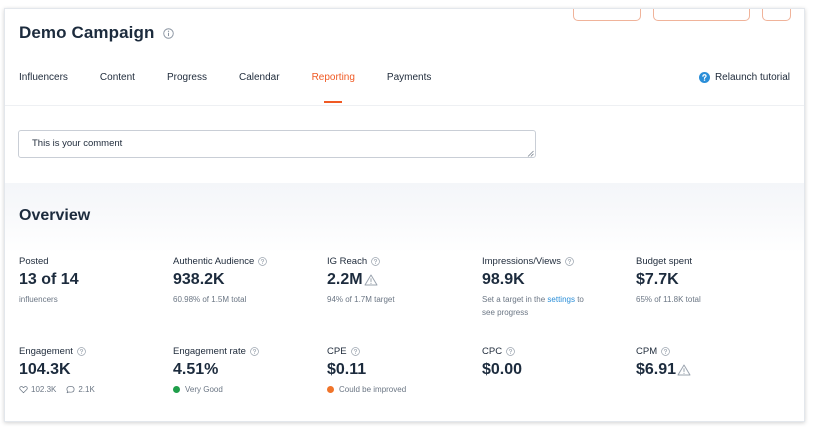 This screenshot has height=431, width=816. I want to click on metric-value: $0.00, so click(502, 369).